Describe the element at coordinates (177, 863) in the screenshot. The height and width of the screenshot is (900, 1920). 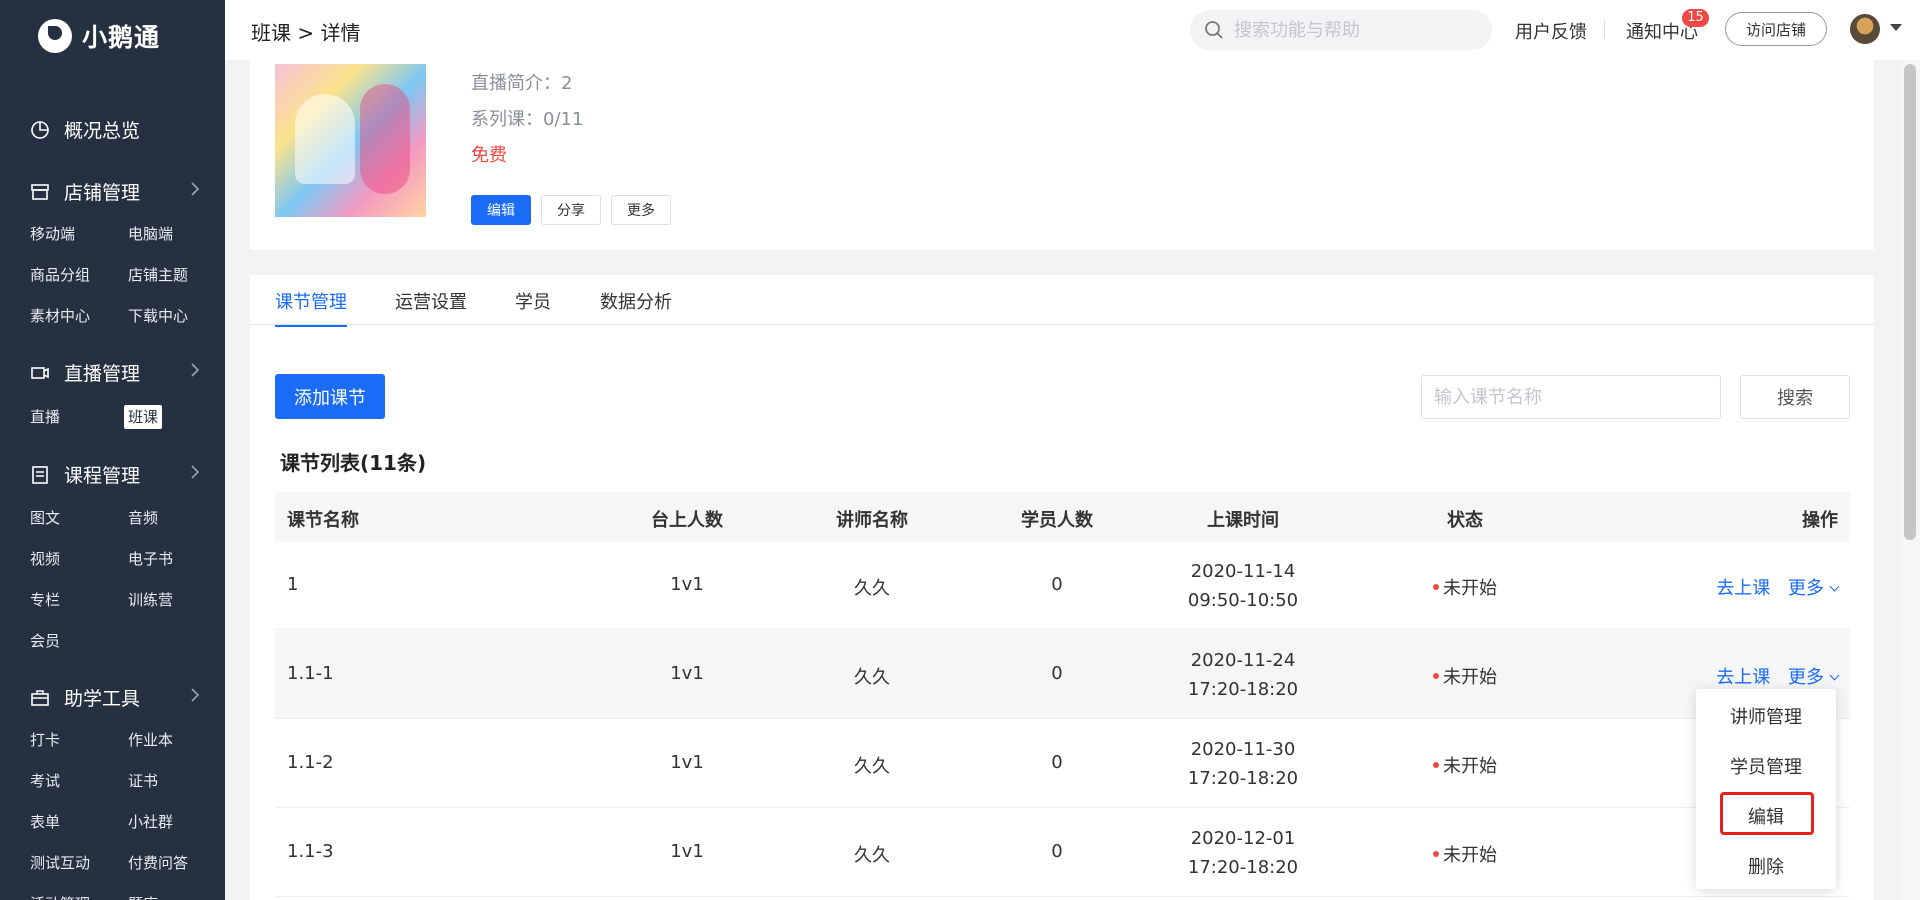
I see `sidebar-item-paid-qa: 付费问答` at that location.